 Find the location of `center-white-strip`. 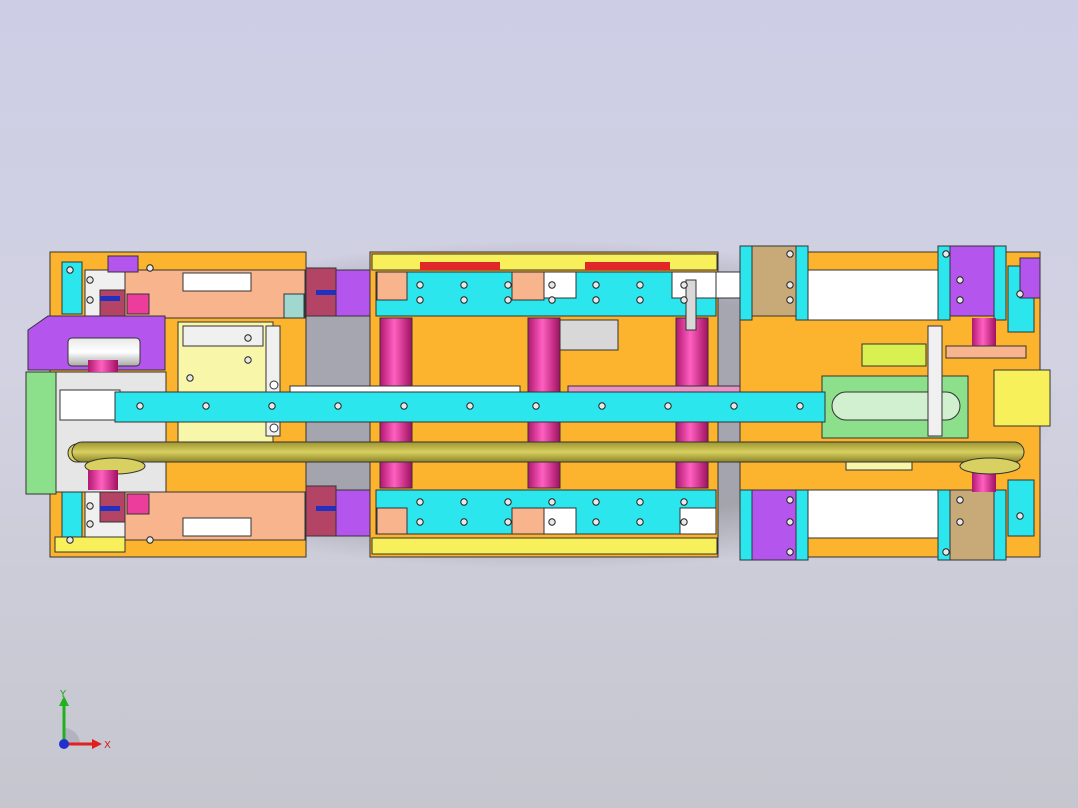

center-white-strip is located at coordinates (405, 389).